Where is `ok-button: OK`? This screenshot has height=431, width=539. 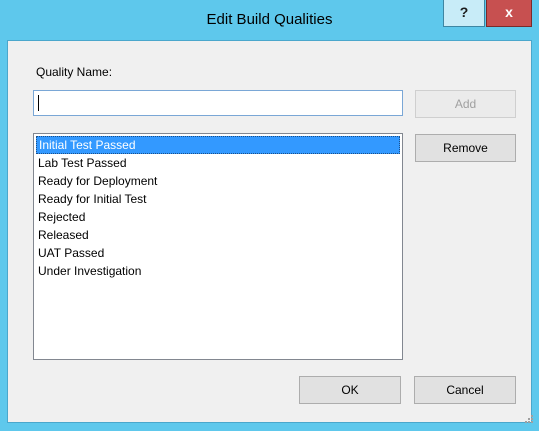
ok-button: OK is located at coordinates (350, 390).